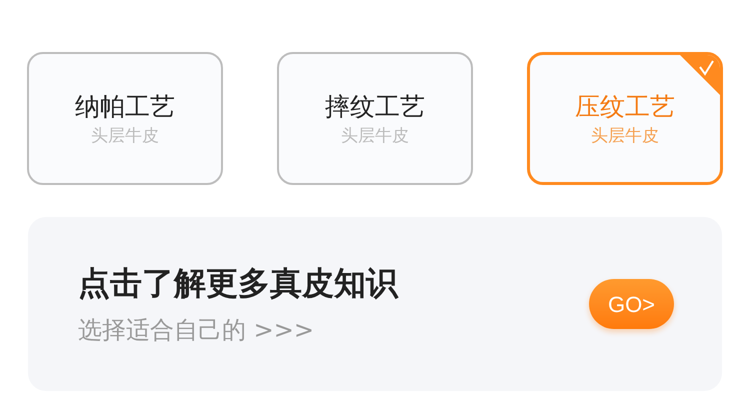 The width and height of the screenshot is (750, 418). What do you see at coordinates (125, 106) in the screenshot?
I see `option-title: 纳帕工艺` at bounding box center [125, 106].